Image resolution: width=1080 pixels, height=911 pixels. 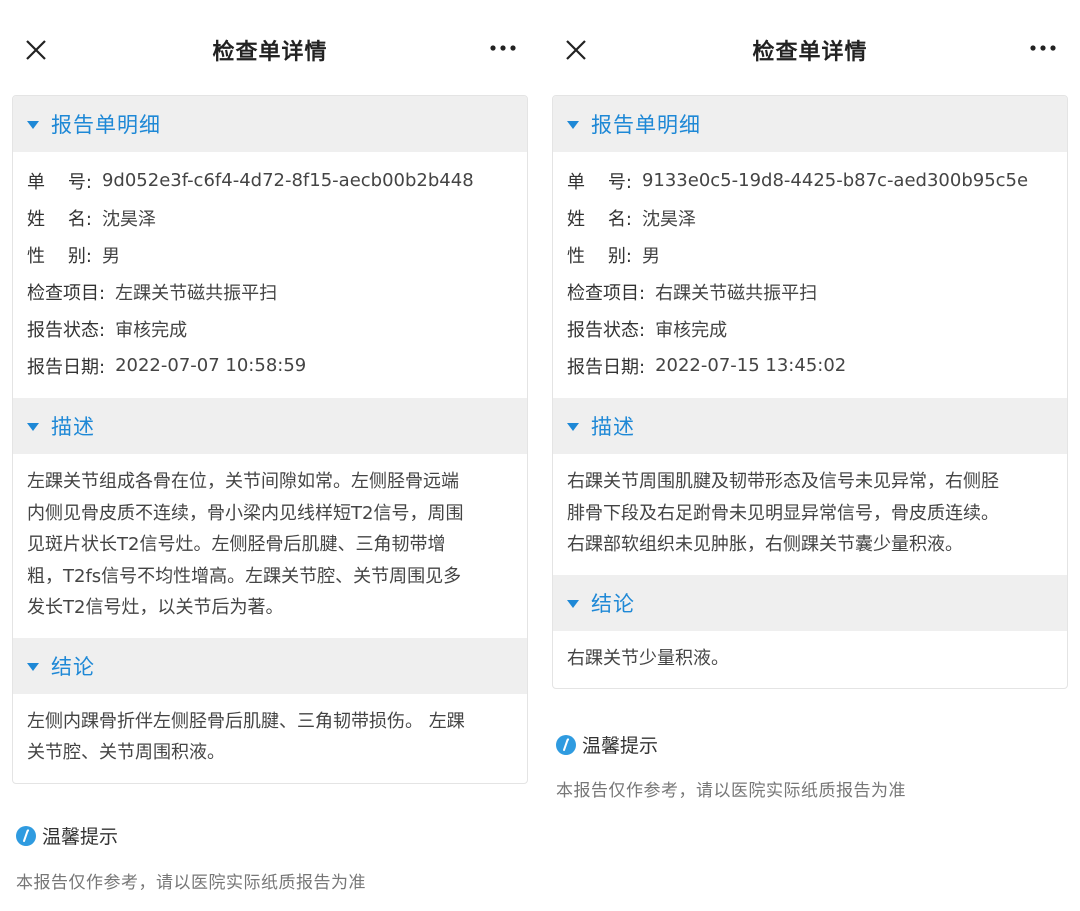 What do you see at coordinates (246, 721) in the screenshot?
I see `text-line: 左侧内踝骨折伴左侧胫骨后肌腱、三角韧带损伤。 左踝` at bounding box center [246, 721].